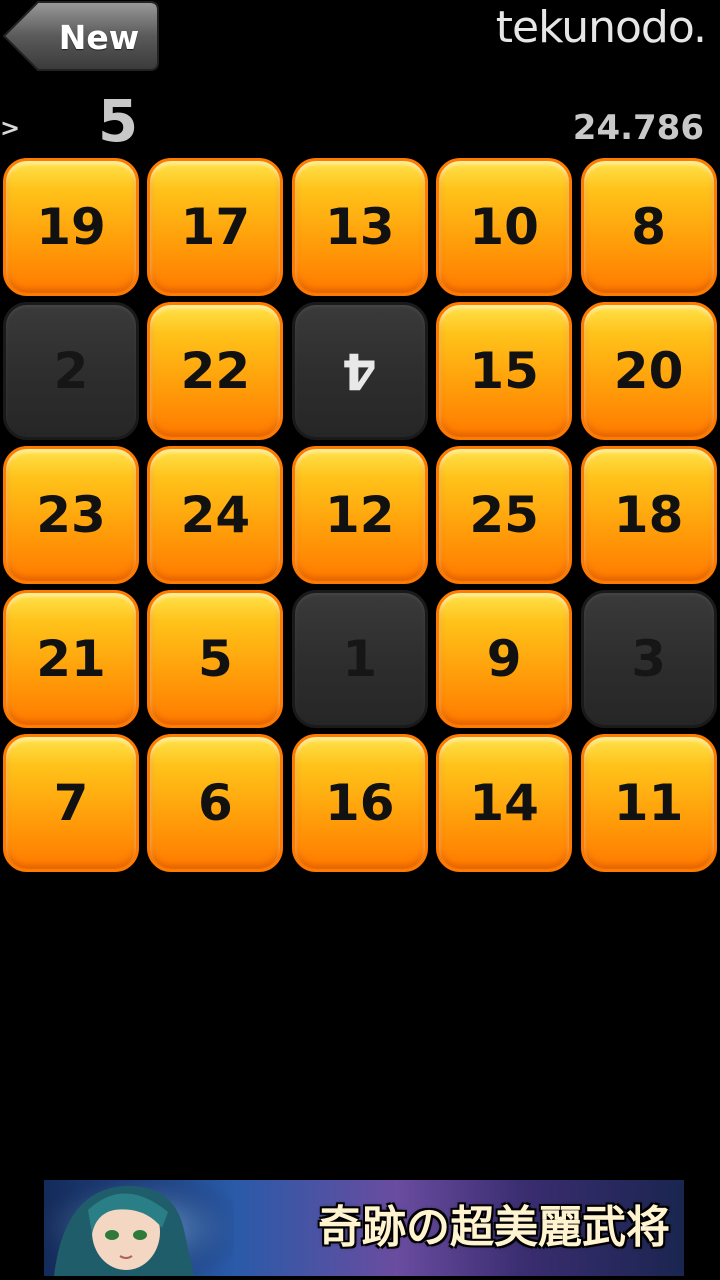  I want to click on tile-number: 13, so click(360, 227).